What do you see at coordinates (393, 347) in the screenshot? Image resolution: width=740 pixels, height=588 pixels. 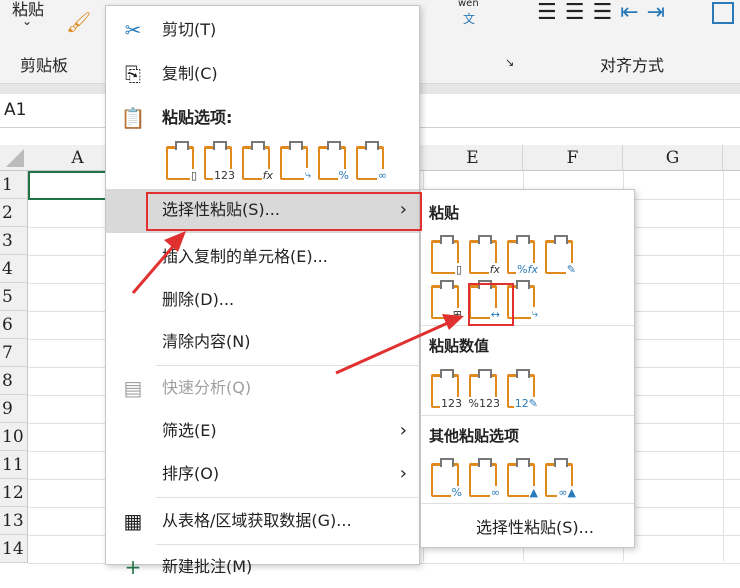 I see `arrow-to-column-width` at bounding box center [393, 347].